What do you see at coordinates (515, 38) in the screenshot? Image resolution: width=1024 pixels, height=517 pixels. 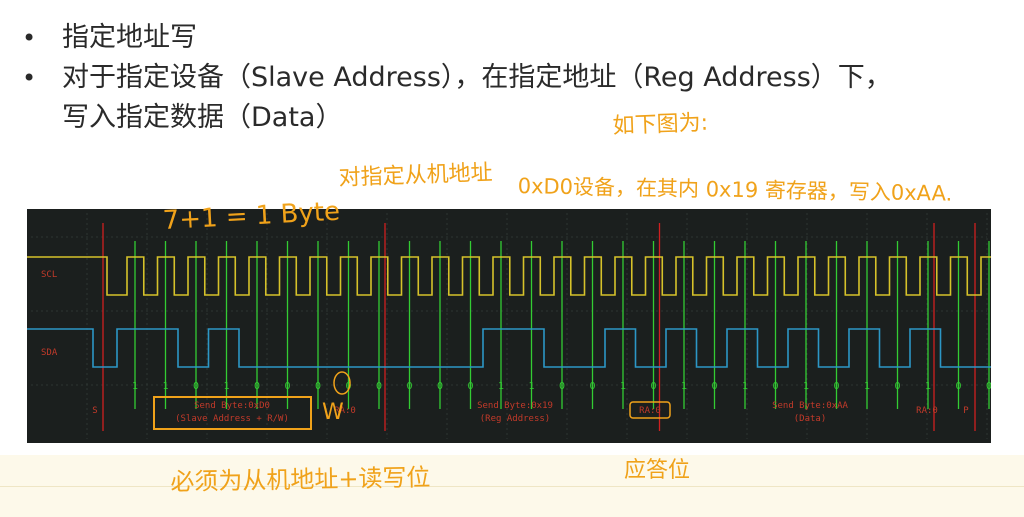 I see `bullet-item: • 指定地址写` at bounding box center [515, 38].